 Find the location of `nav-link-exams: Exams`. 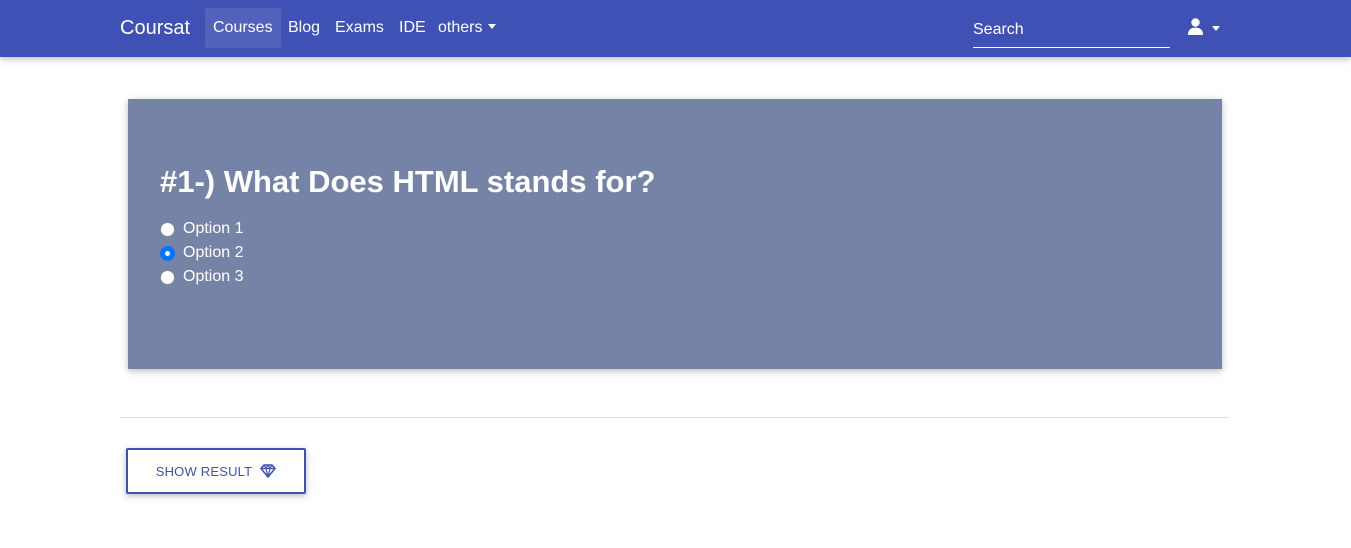

nav-link-exams: Exams is located at coordinates (359, 28).